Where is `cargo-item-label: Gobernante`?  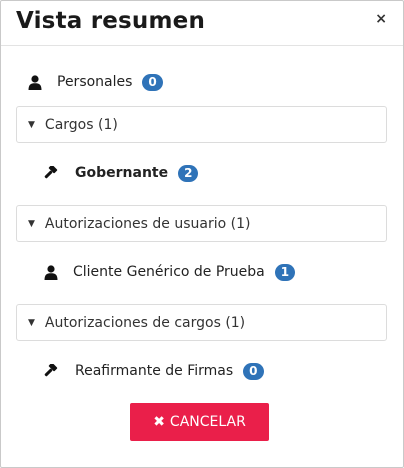 cargo-item-label: Gobernante is located at coordinates (122, 173).